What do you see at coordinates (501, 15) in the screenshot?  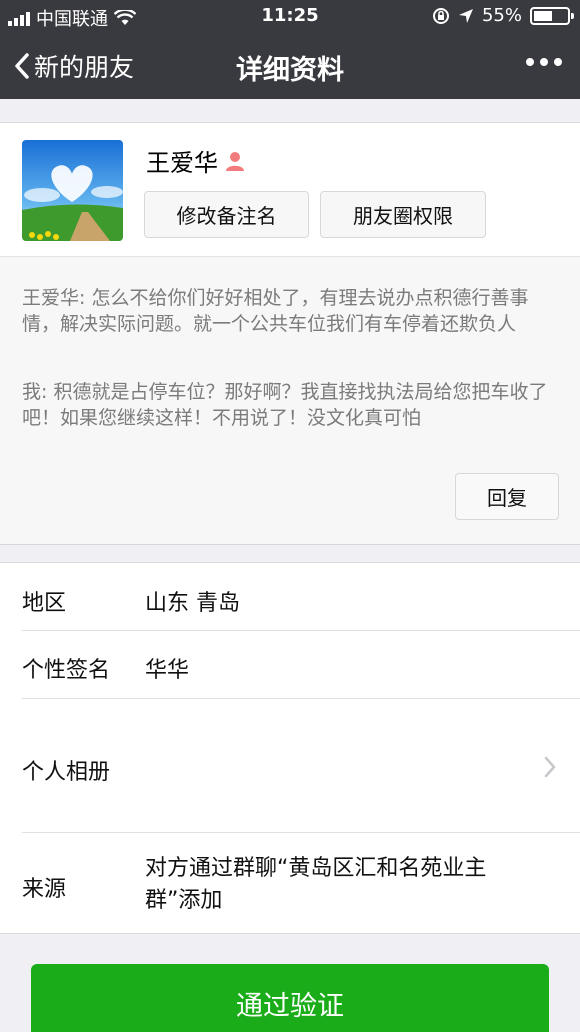 I see `battery-percent: 55%` at bounding box center [501, 15].